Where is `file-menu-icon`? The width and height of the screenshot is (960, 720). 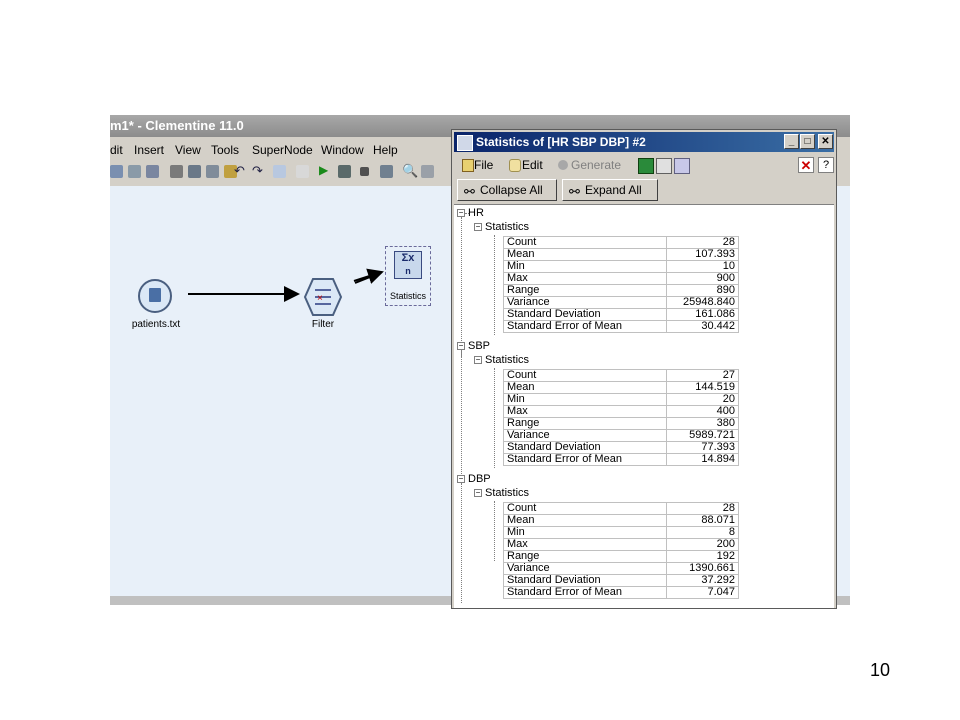
file-menu-icon is located at coordinates (468, 165).